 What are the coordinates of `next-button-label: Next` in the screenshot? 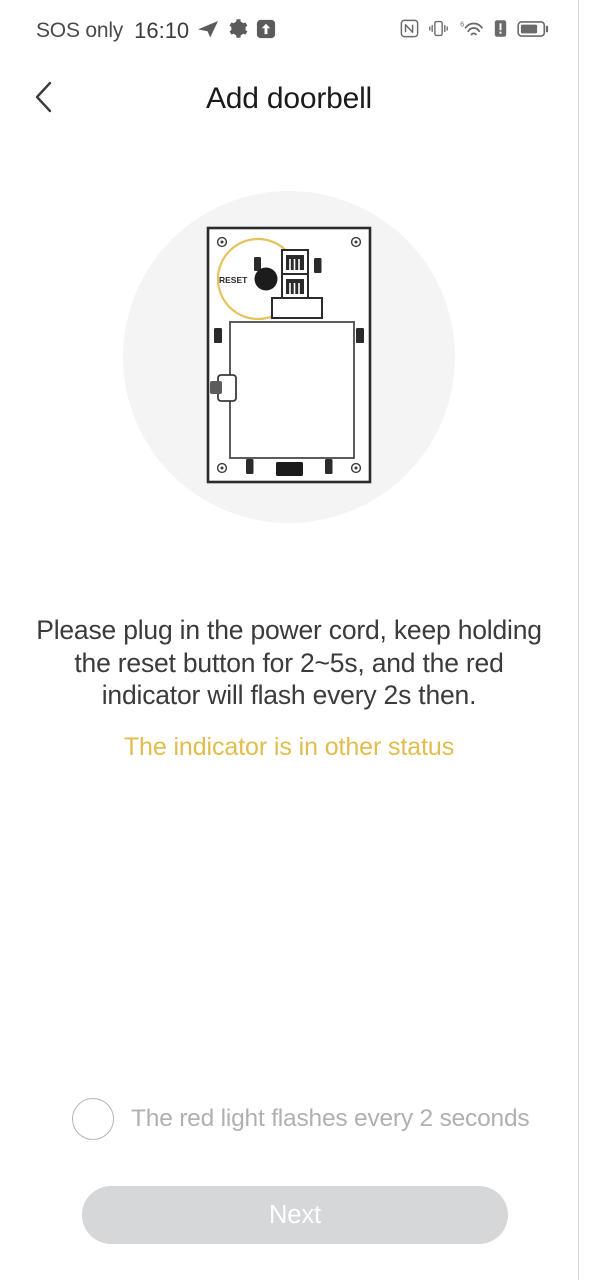 It's located at (295, 1214).